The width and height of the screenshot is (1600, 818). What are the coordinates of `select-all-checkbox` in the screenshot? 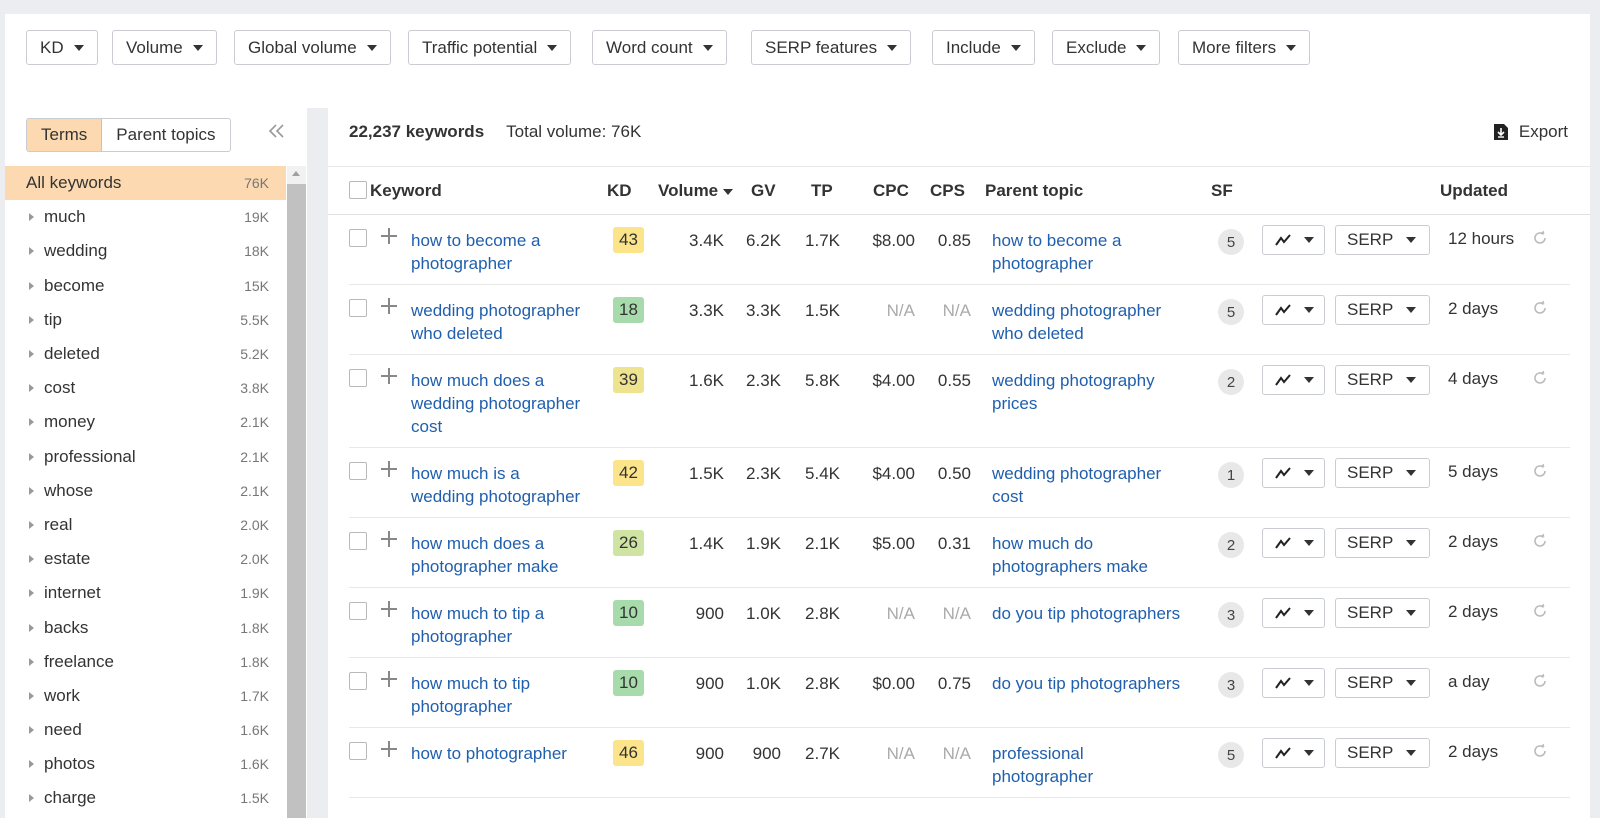 It's located at (358, 190).